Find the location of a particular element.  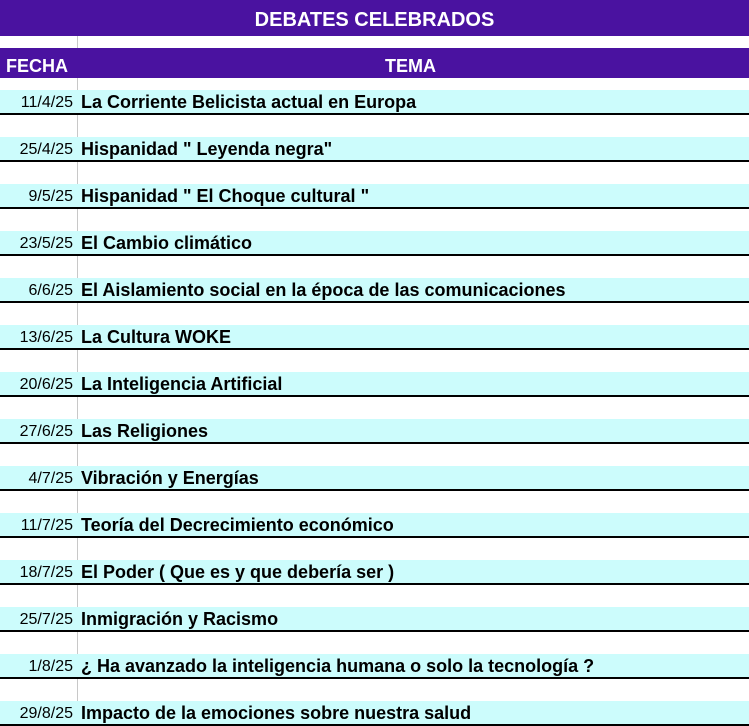

table-row: 13/6/25 La Cultura WOKE is located at coordinates (374, 337).